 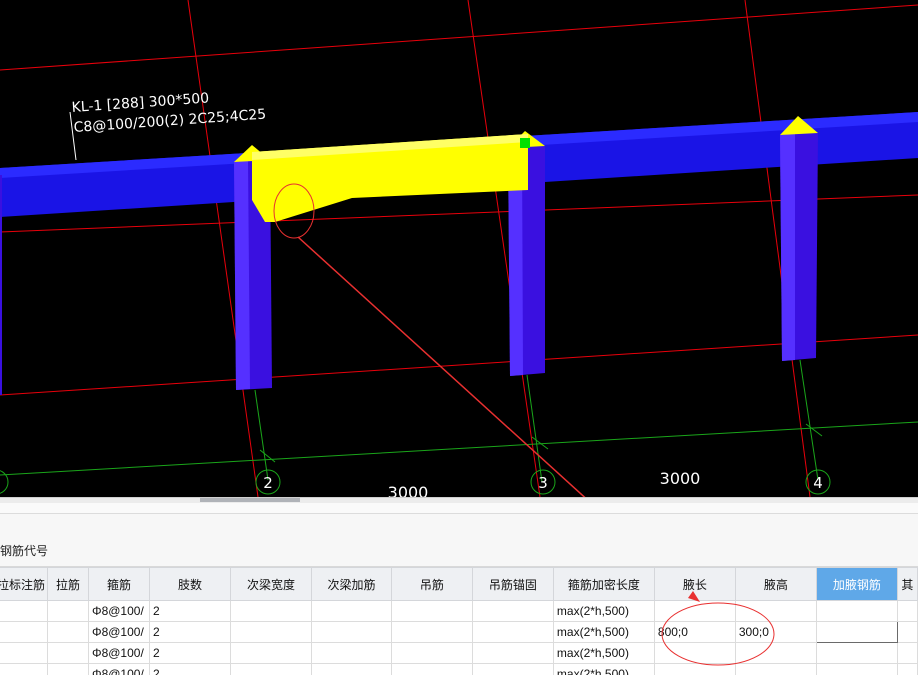 What do you see at coordinates (68, 584) in the screenshot?
I see `col-header: 拉筋` at bounding box center [68, 584].